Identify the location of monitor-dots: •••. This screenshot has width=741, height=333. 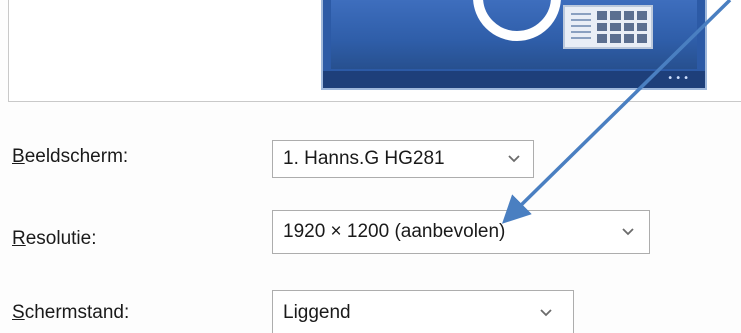
(679, 78).